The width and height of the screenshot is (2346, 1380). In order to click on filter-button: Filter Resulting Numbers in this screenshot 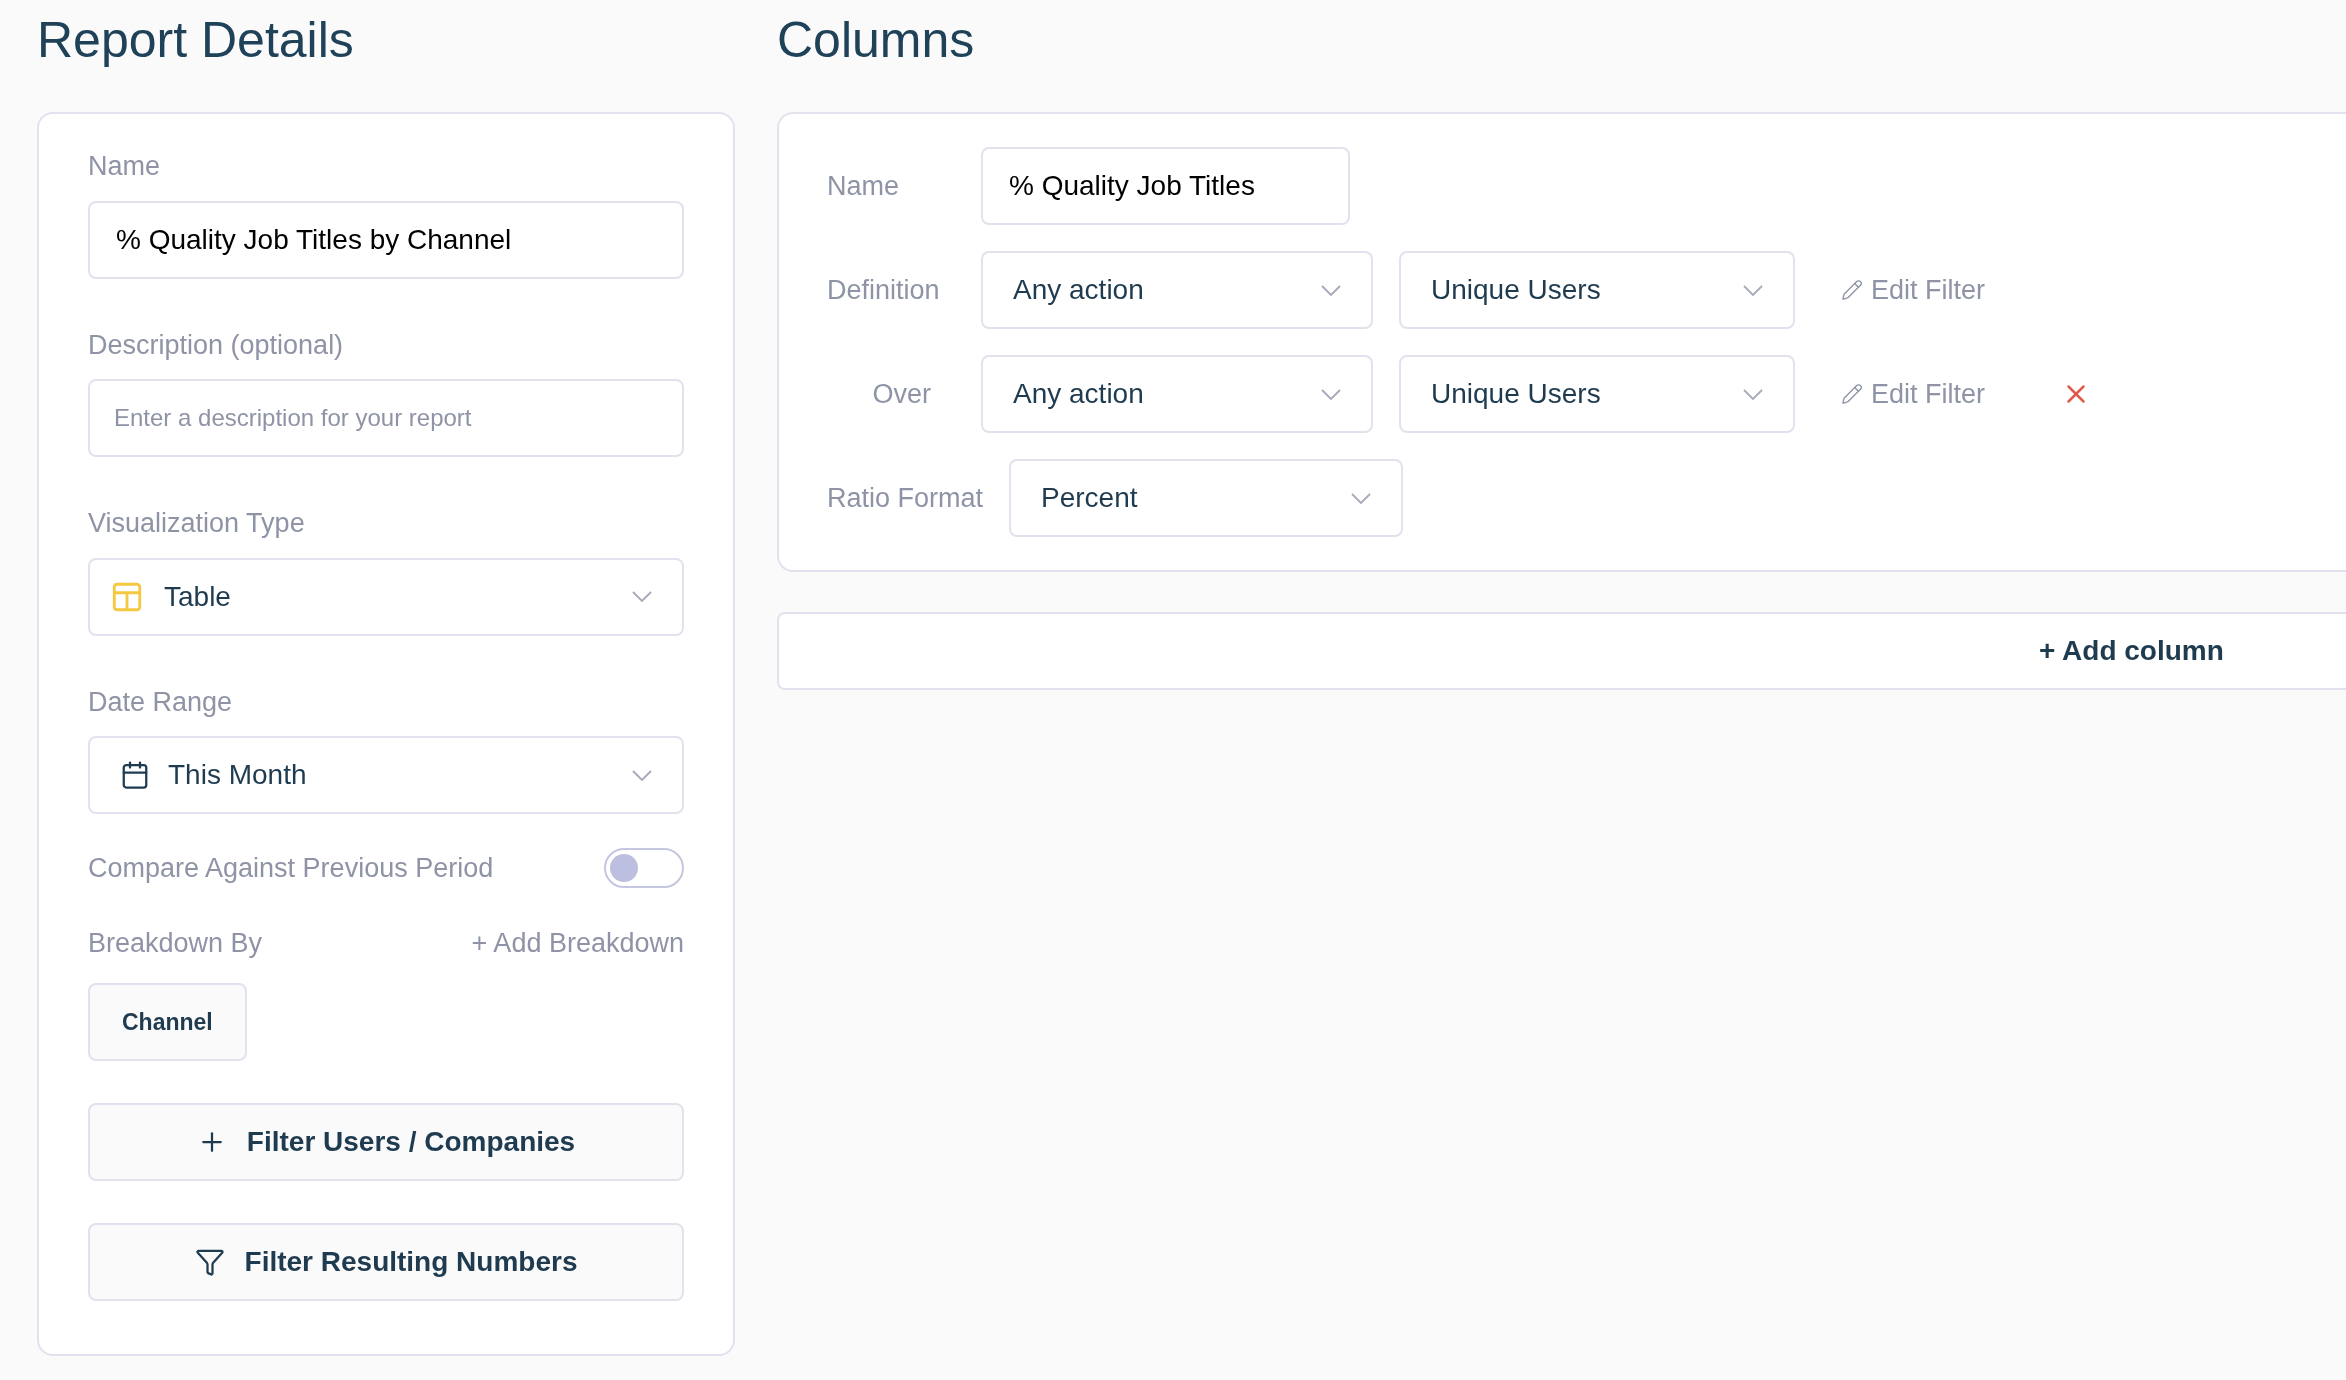, I will do `click(386, 1262)`.